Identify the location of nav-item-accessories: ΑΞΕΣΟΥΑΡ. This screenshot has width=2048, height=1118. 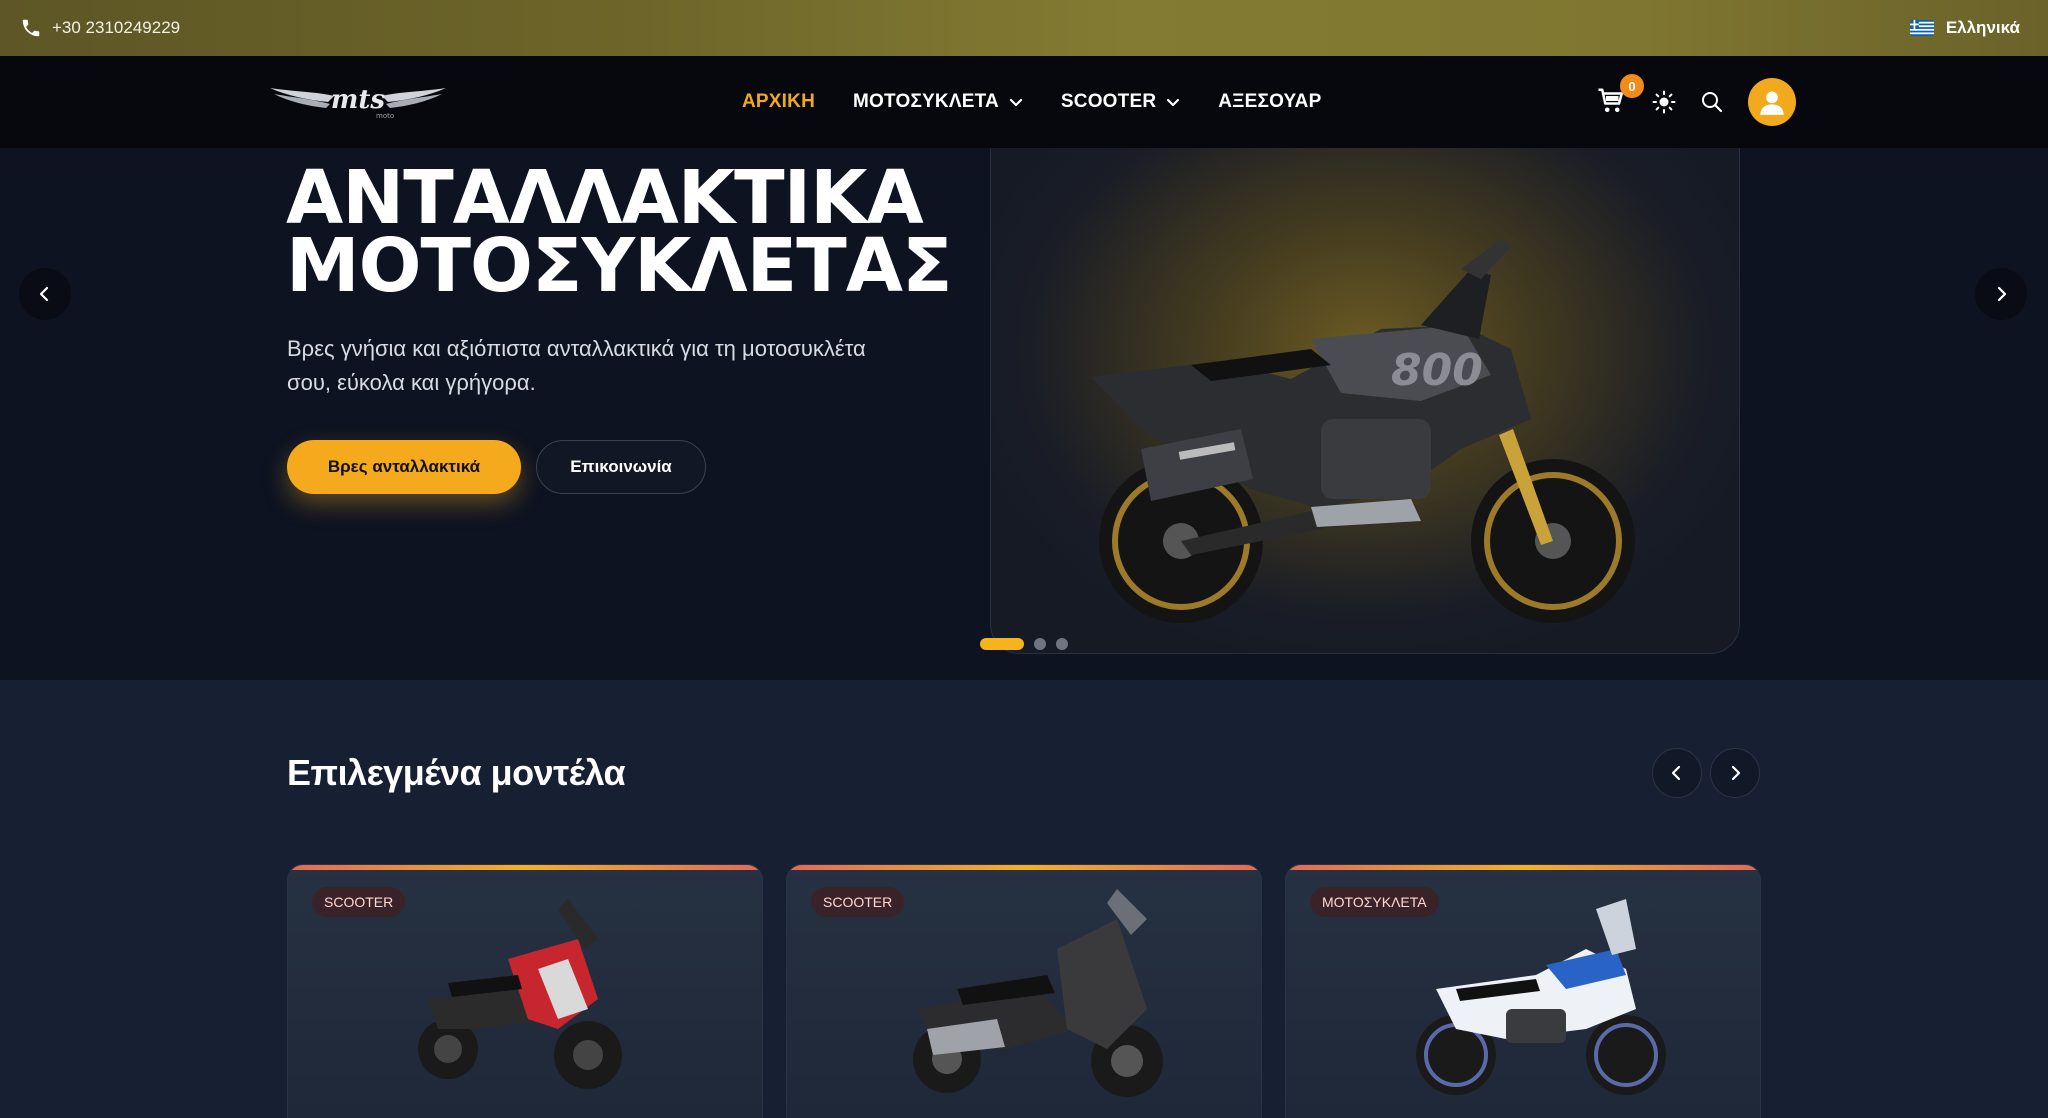
(1269, 102).